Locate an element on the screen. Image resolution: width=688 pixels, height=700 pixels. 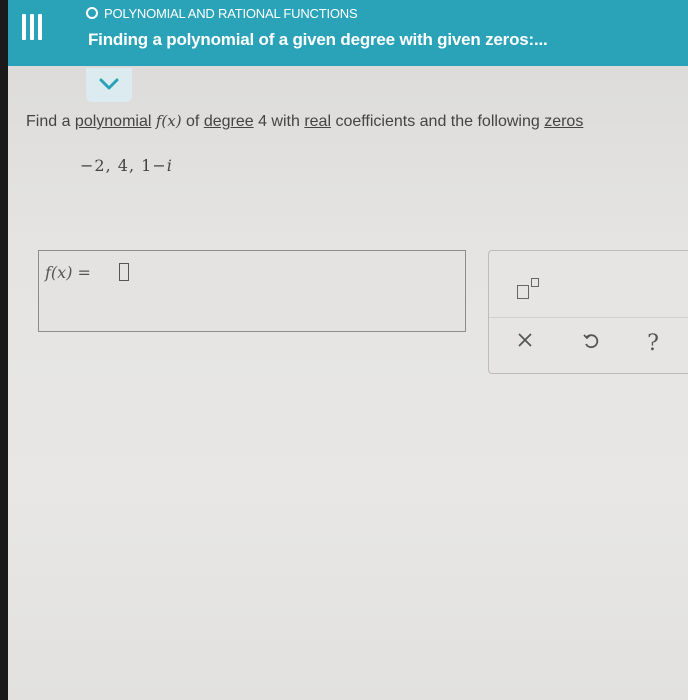
zero-value: 4 is located at coordinates (123, 165).